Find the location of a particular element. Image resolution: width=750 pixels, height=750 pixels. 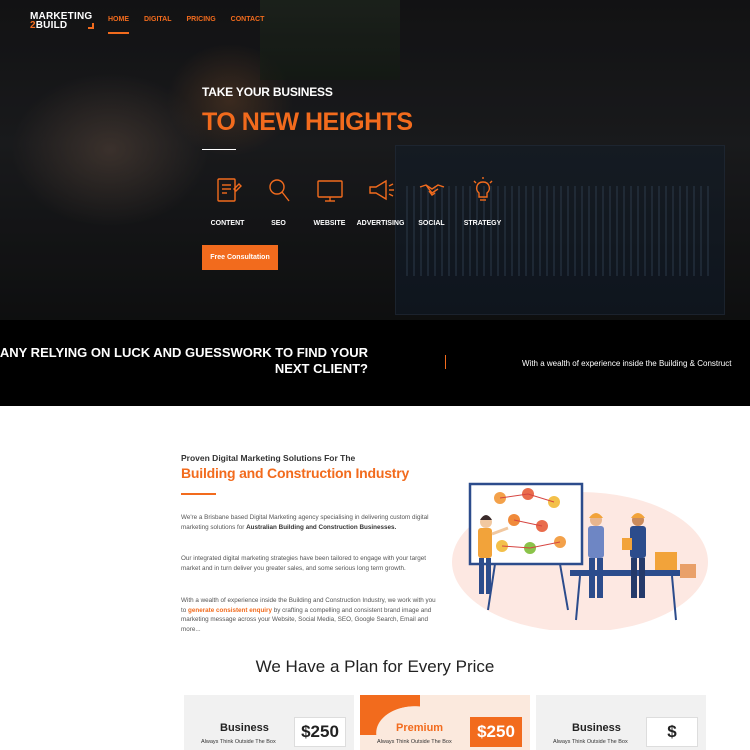

brand-logo: MARKETING 2BUILD is located at coordinates (62, 21).